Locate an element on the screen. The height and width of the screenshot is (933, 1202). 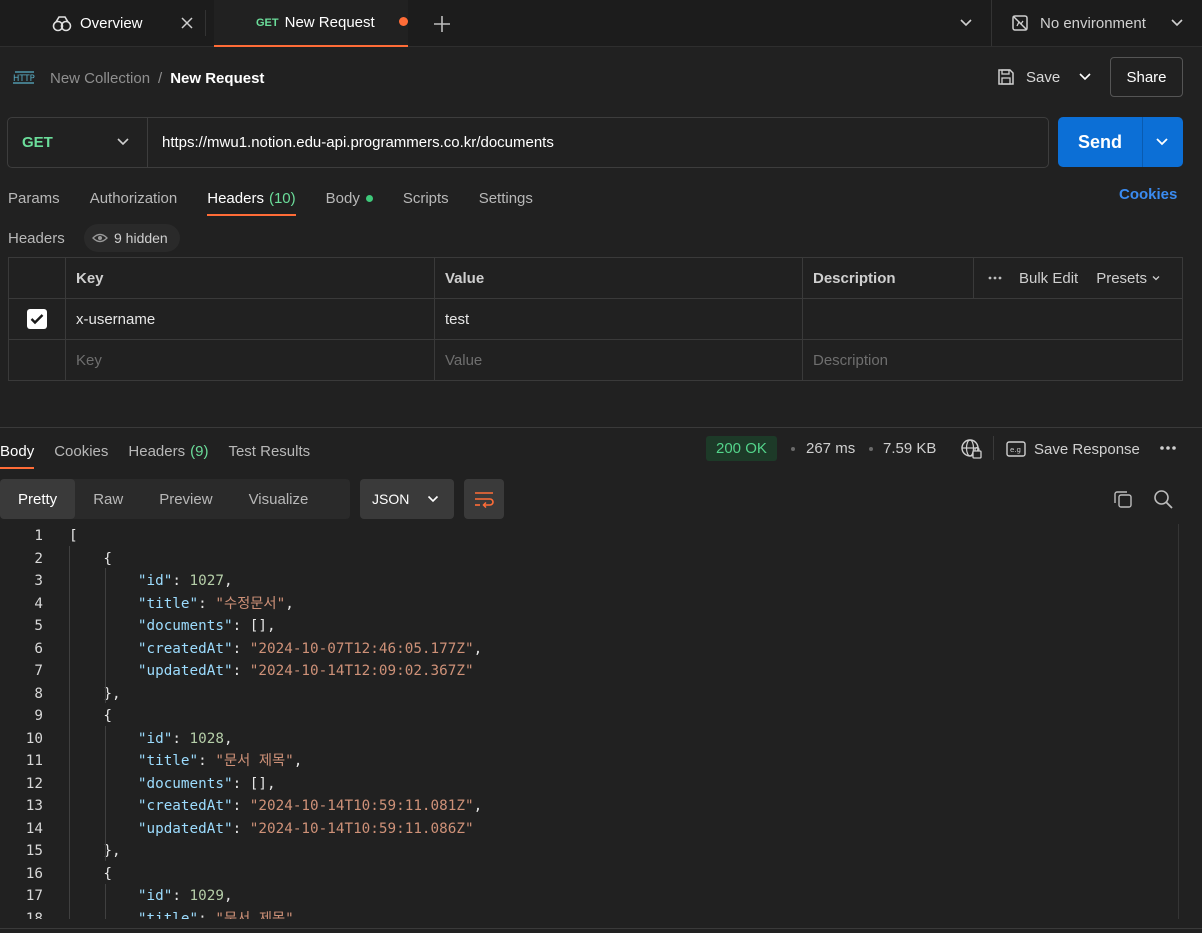
close-icon is located at coordinates (187, 23).